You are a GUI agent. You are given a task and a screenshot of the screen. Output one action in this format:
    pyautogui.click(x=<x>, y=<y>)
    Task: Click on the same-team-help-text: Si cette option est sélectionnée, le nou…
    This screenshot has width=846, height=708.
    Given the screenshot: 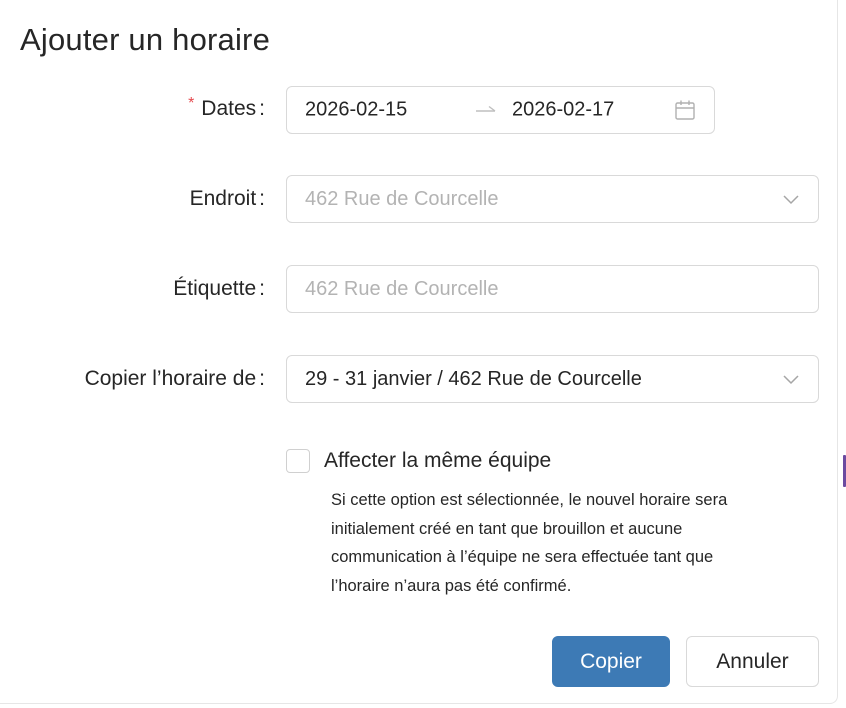 What is the action you would take?
    pyautogui.click(x=566, y=543)
    